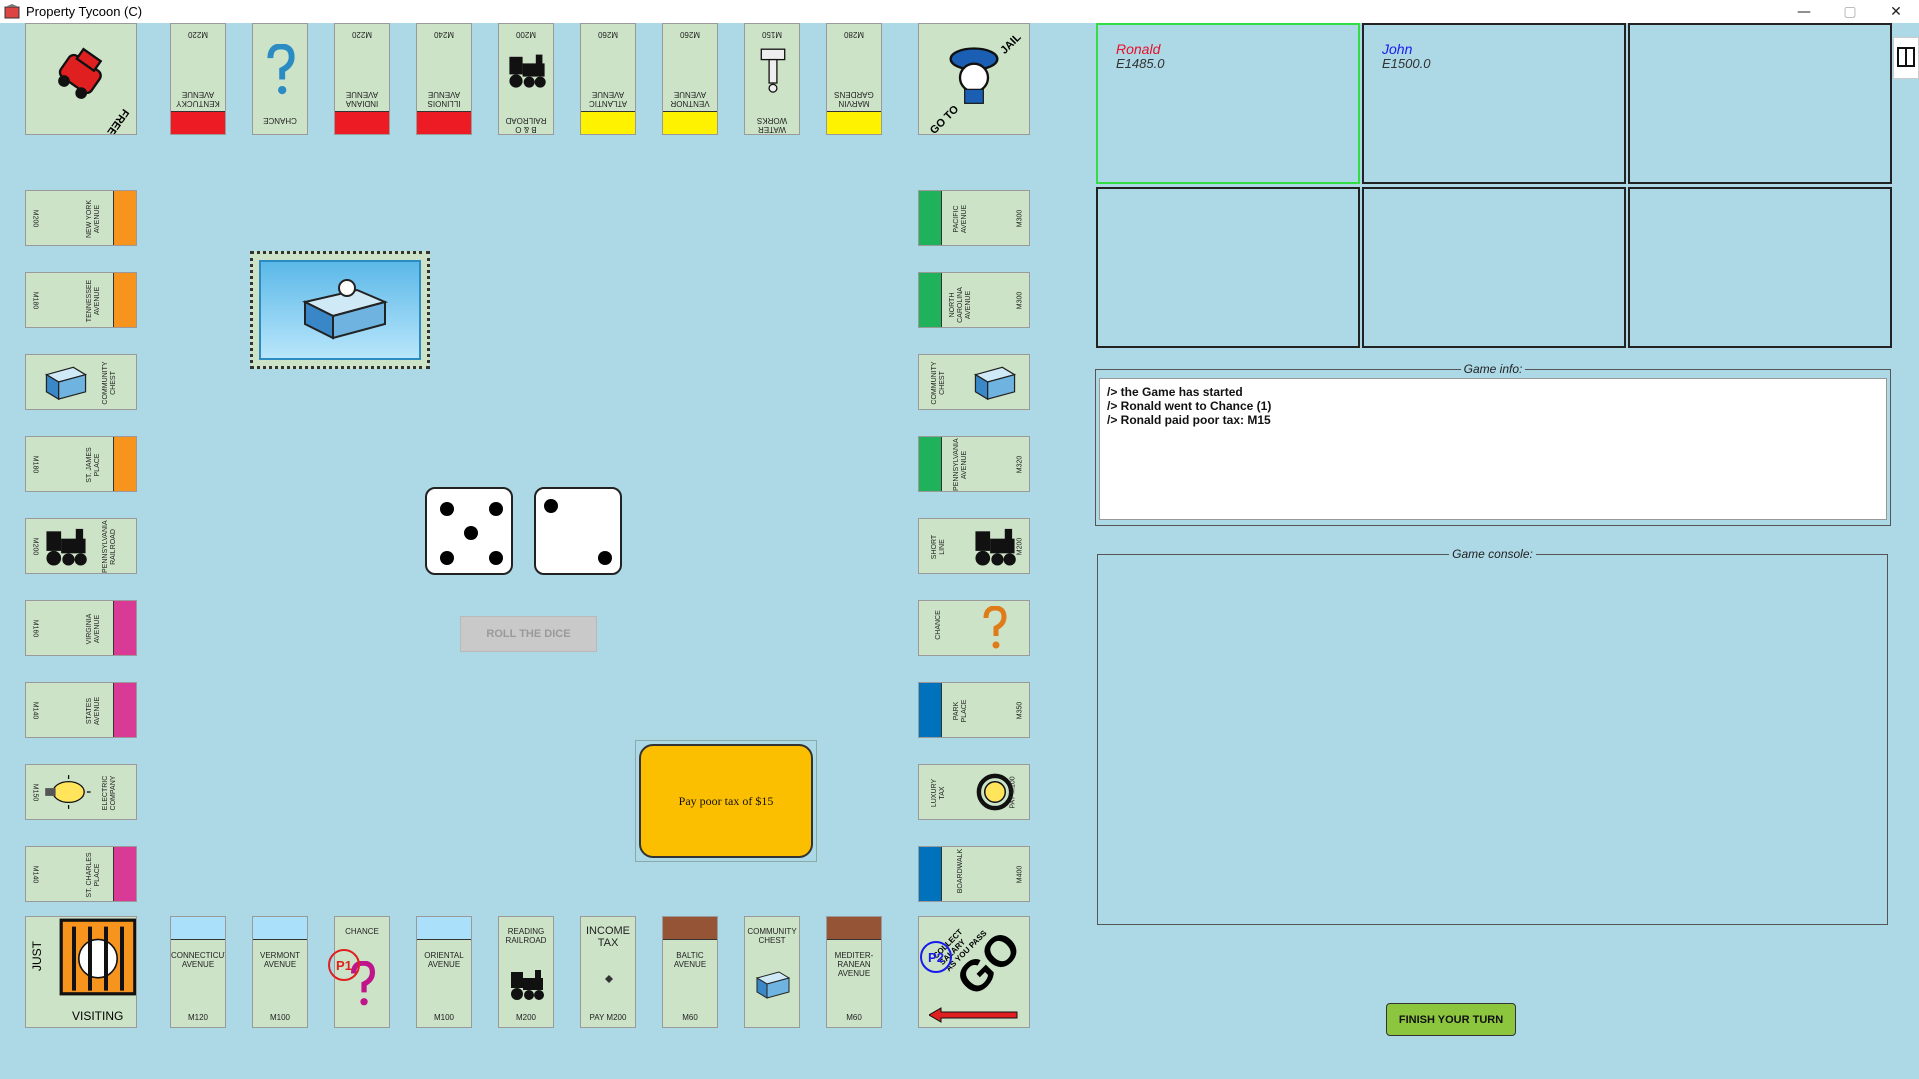 The width and height of the screenshot is (1919, 1079). What do you see at coordinates (974, 792) in the screenshot?
I see `board-space: LUXURY TAX PAY M100` at bounding box center [974, 792].